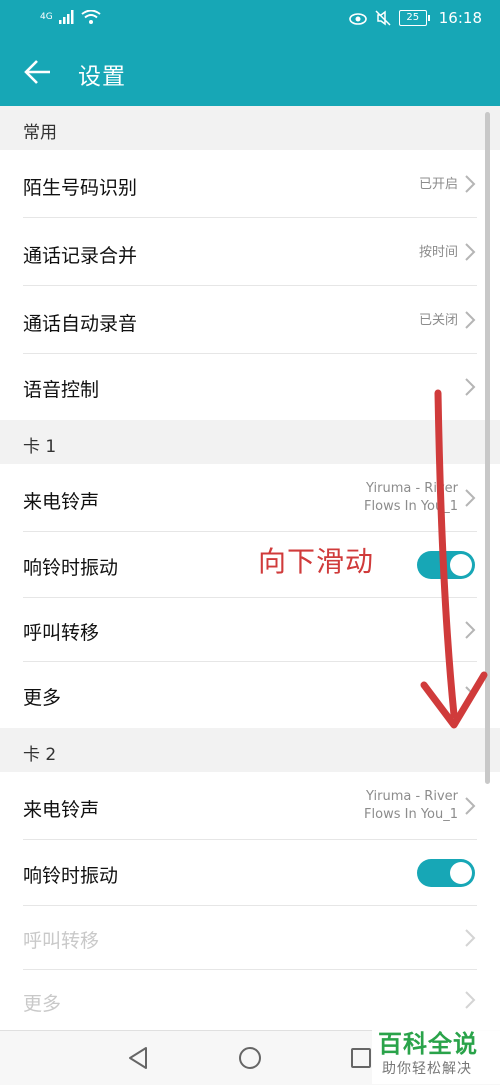 Image resolution: width=500 pixels, height=1085 pixels. Describe the element at coordinates (438, 184) in the screenshot. I see `row-value: 已开启` at that location.